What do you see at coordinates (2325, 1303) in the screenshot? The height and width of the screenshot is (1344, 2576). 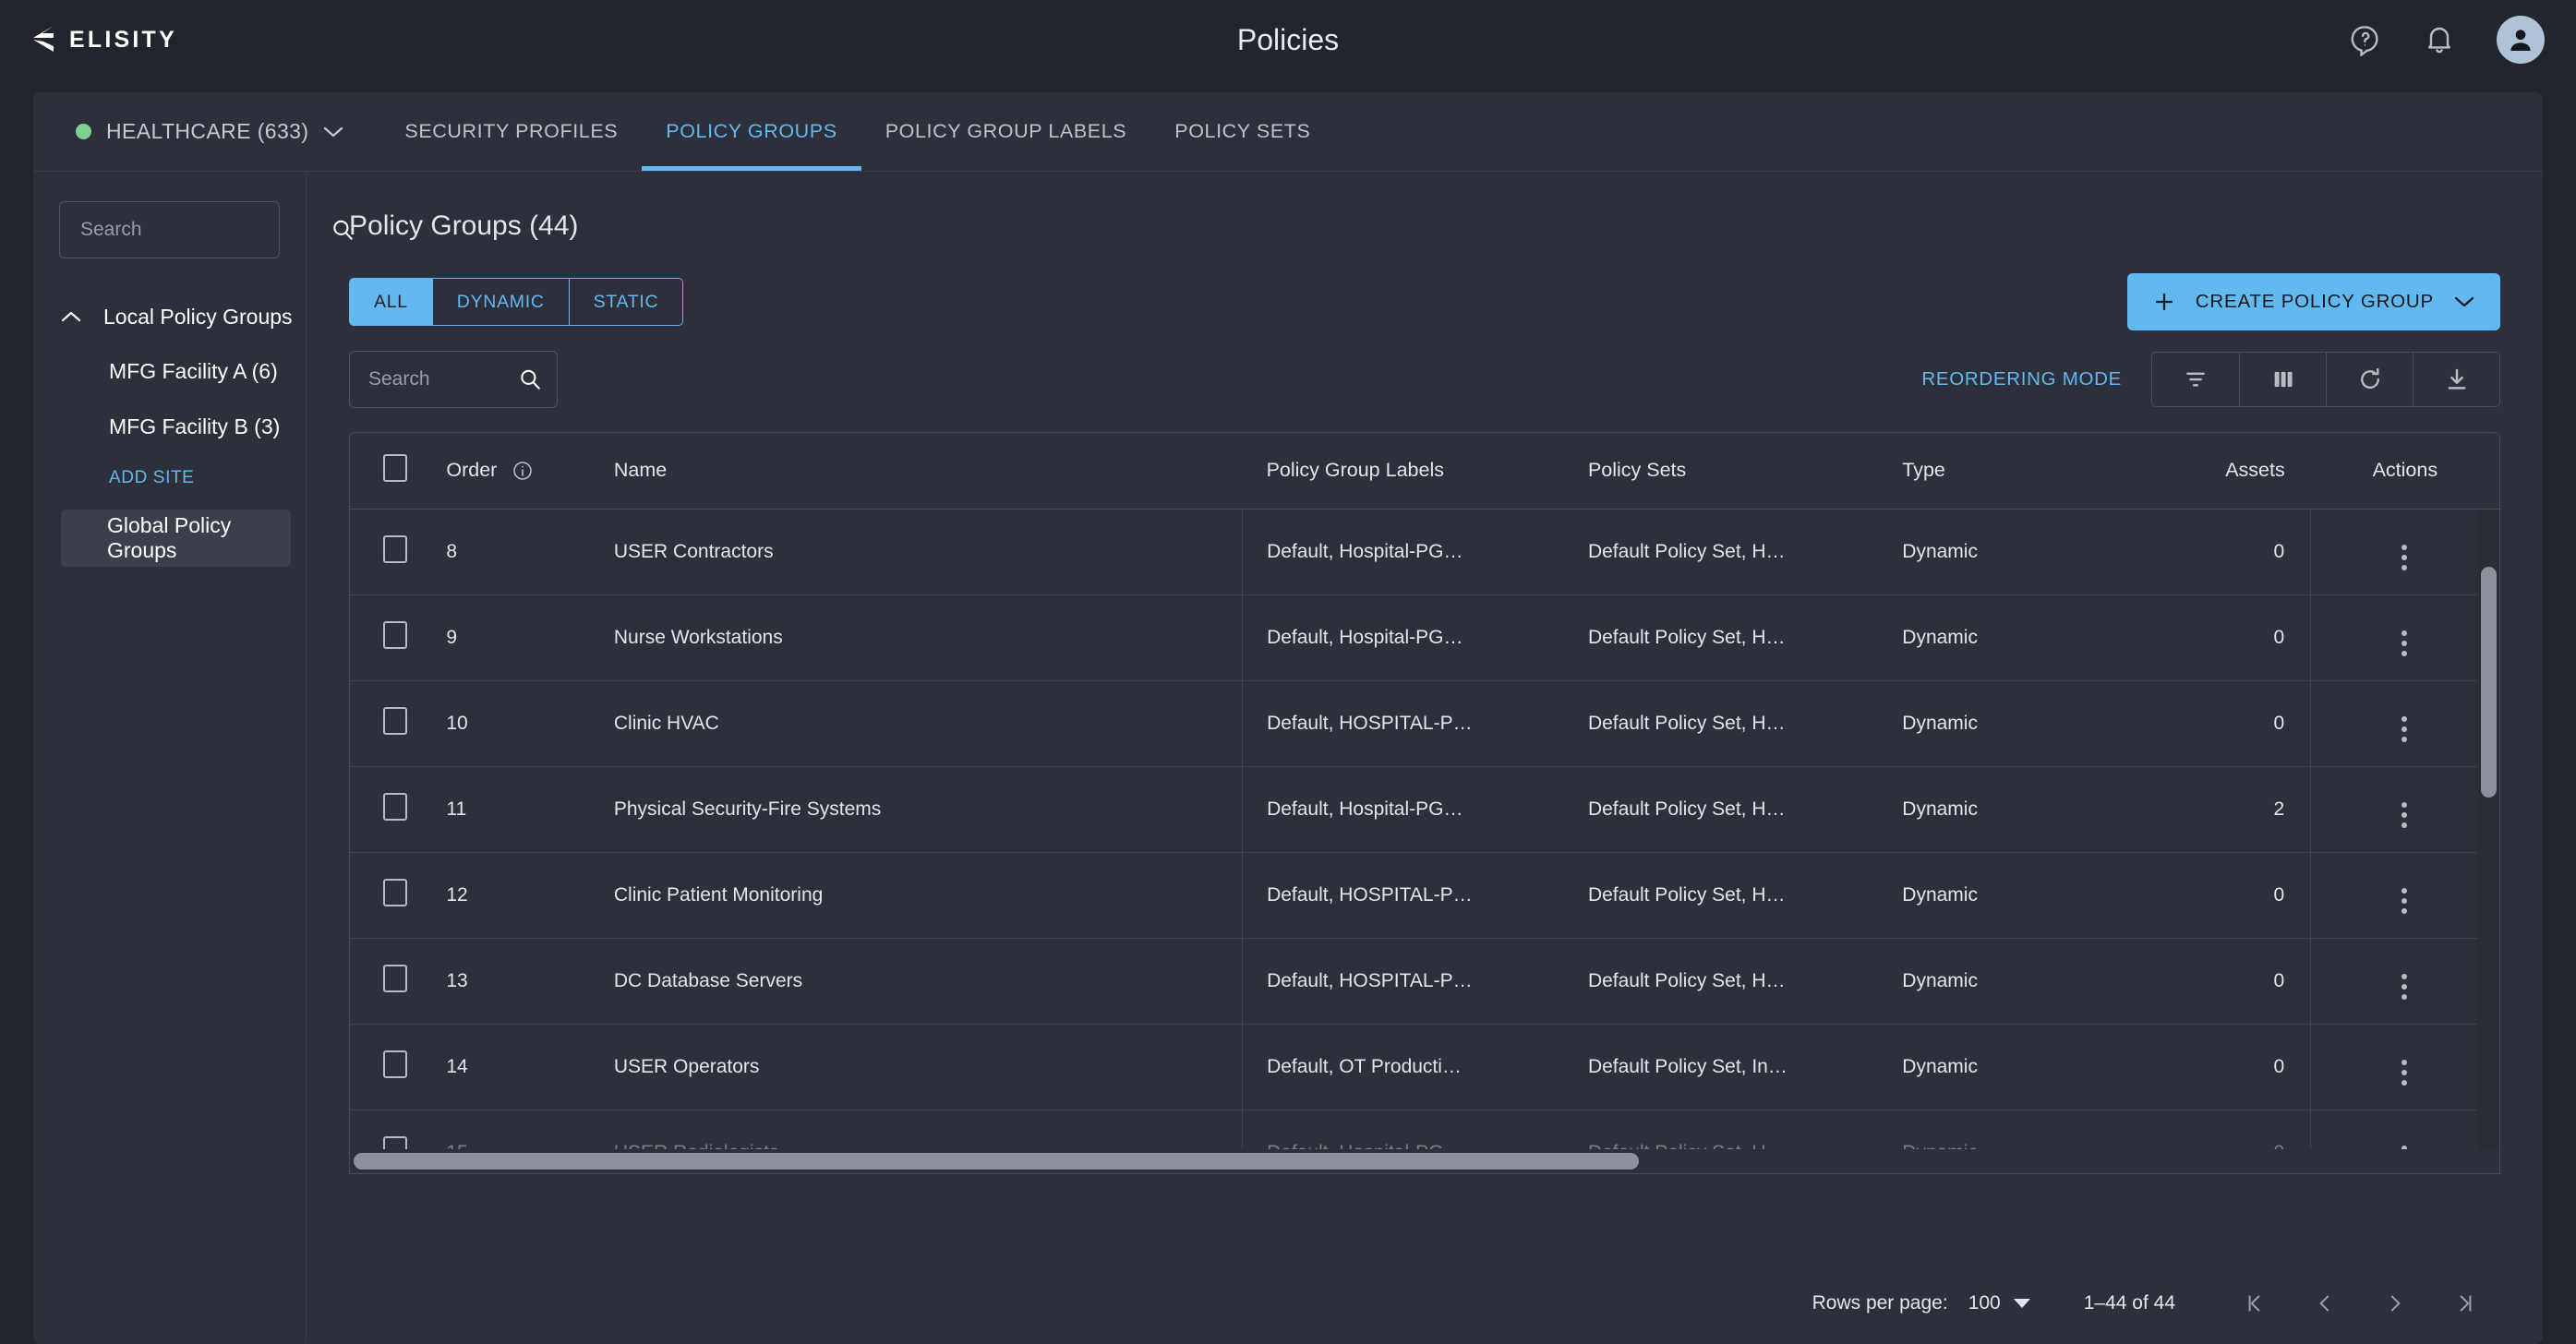 I see `previous-page-icon` at bounding box center [2325, 1303].